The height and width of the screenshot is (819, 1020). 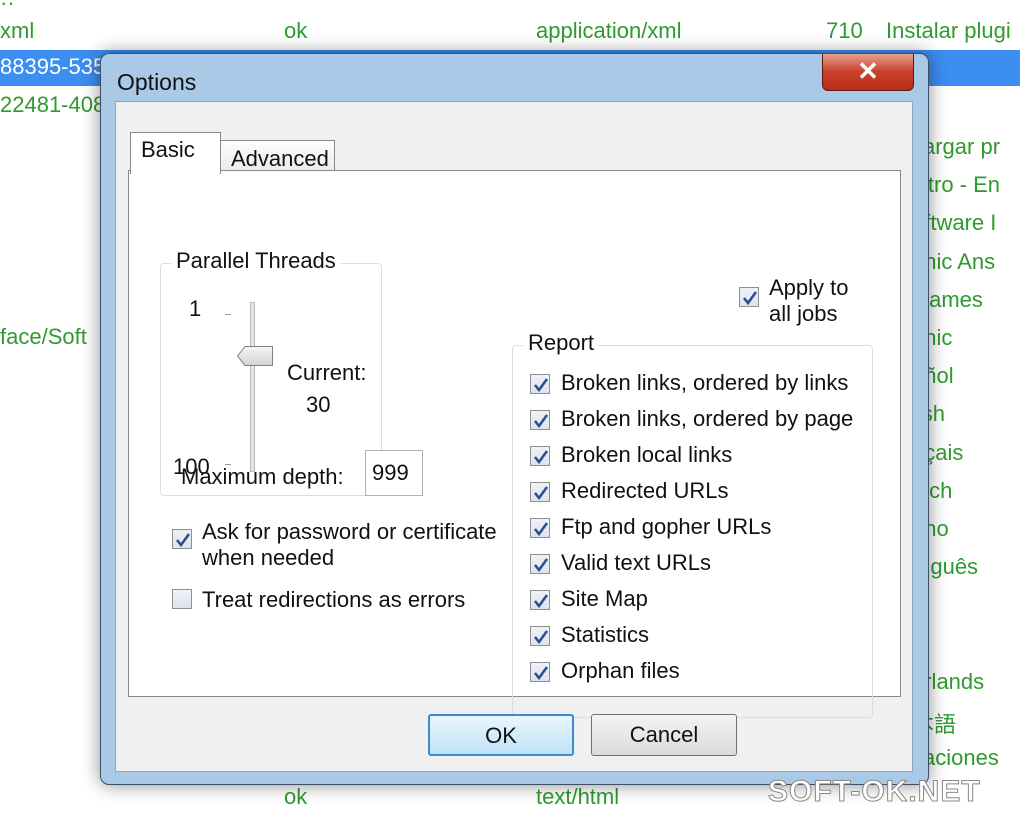 I want to click on ok-button: OK, so click(x=501, y=735).